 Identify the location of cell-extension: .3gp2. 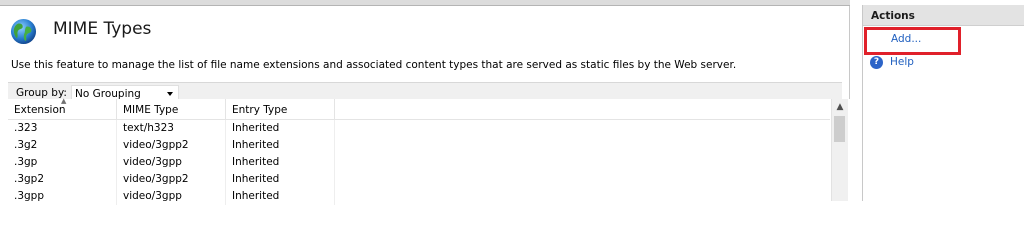
(62, 179).